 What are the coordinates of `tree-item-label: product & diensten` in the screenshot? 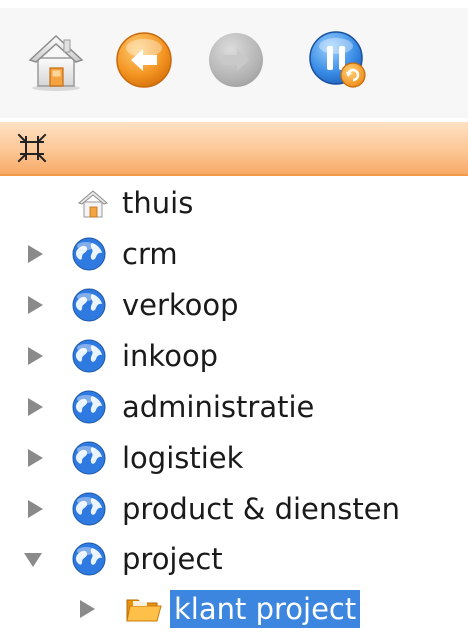 It's located at (261, 509).